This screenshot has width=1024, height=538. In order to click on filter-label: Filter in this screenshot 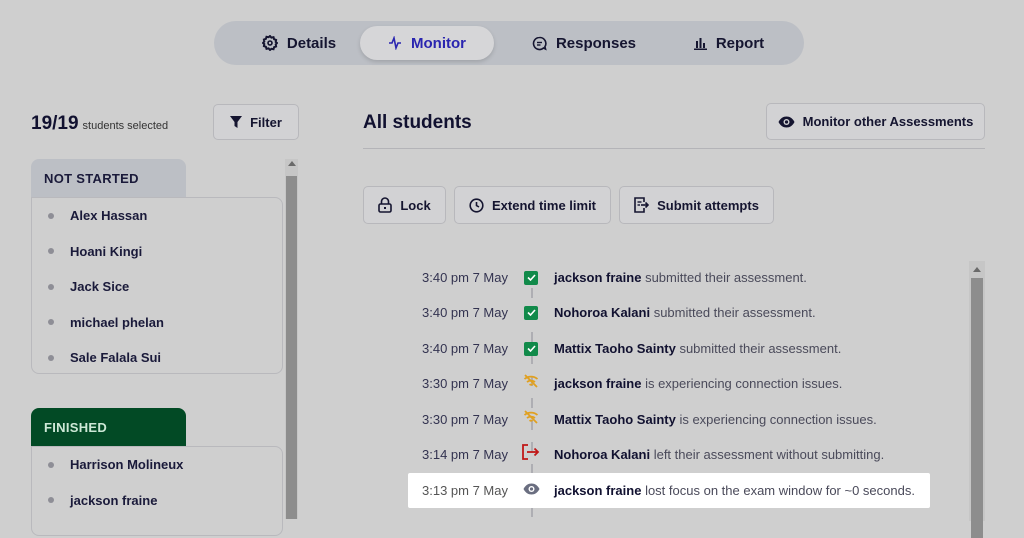, I will do `click(266, 122)`.